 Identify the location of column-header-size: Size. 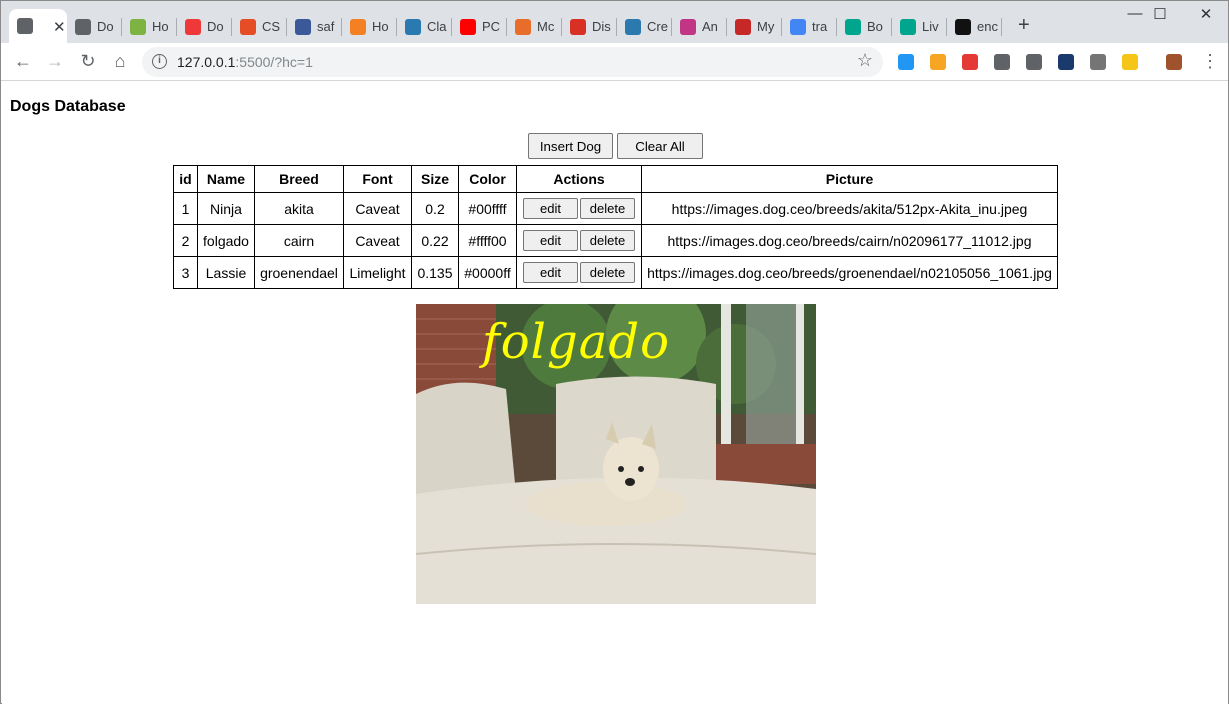
(435, 179).